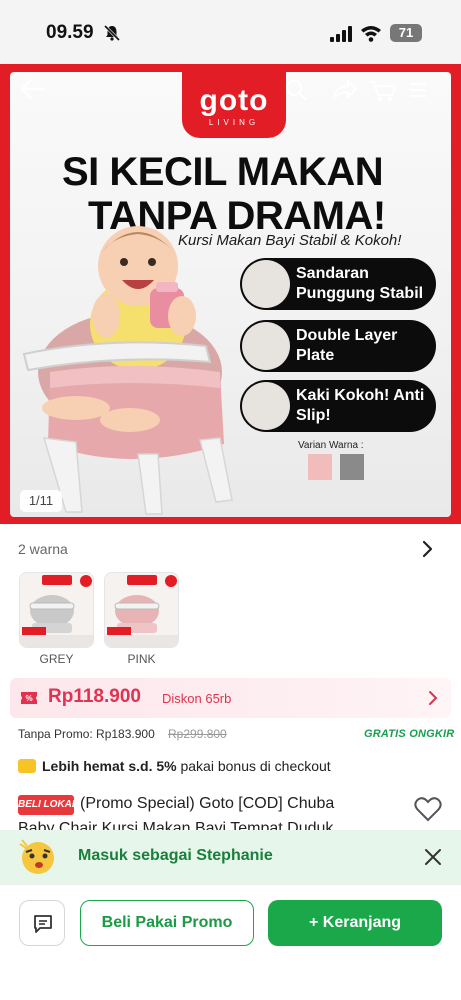 The height and width of the screenshot is (1000, 461). Describe the element at coordinates (230, 32) in the screenshot. I see `status-bar: 09.59 71` at that location.